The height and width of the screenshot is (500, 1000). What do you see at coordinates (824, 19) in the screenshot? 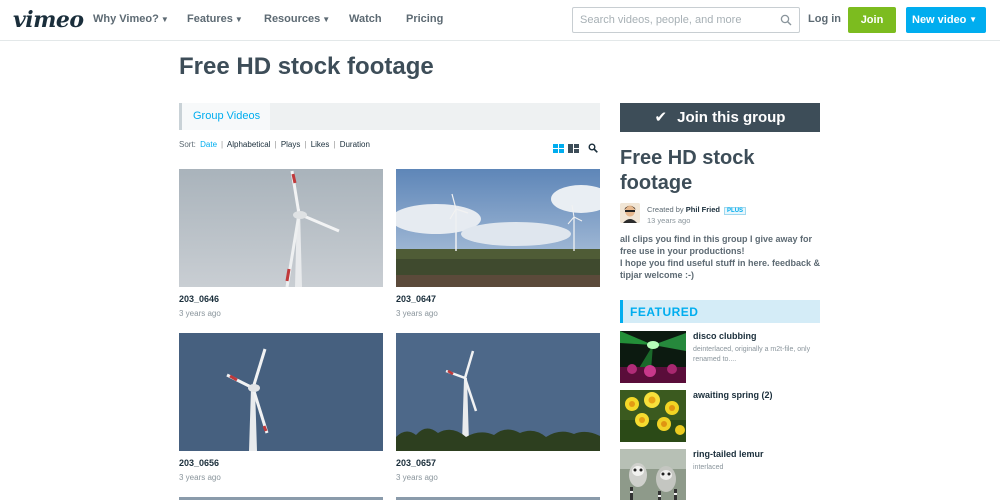
I see `login-link: Log in` at bounding box center [824, 19].